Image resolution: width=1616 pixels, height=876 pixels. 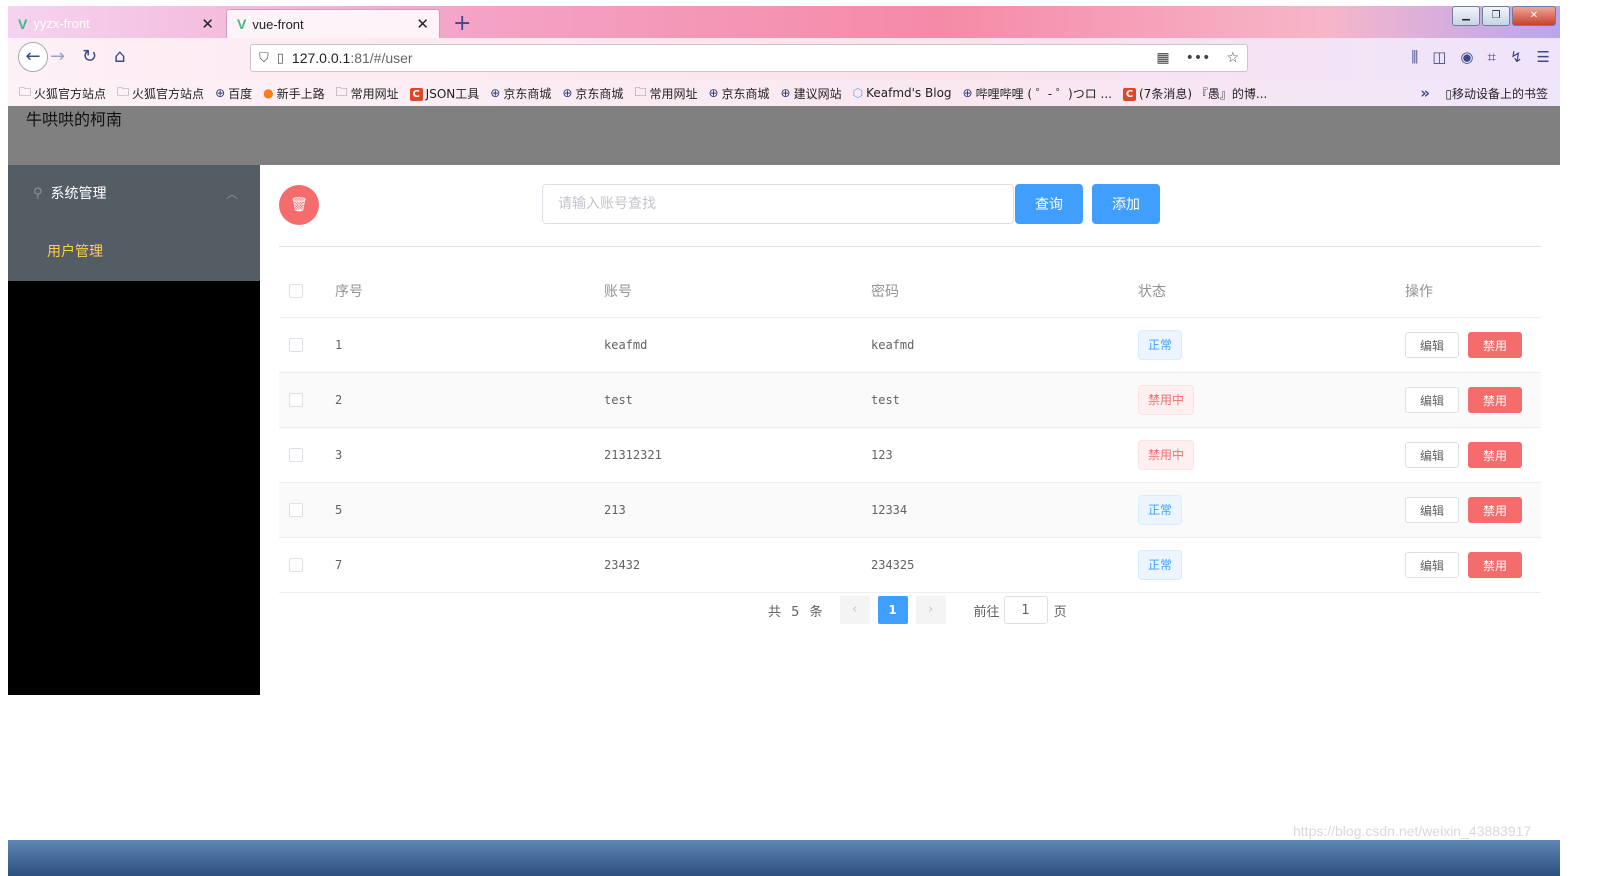 I want to click on maximize-icon: ❐, so click(x=1496, y=16).